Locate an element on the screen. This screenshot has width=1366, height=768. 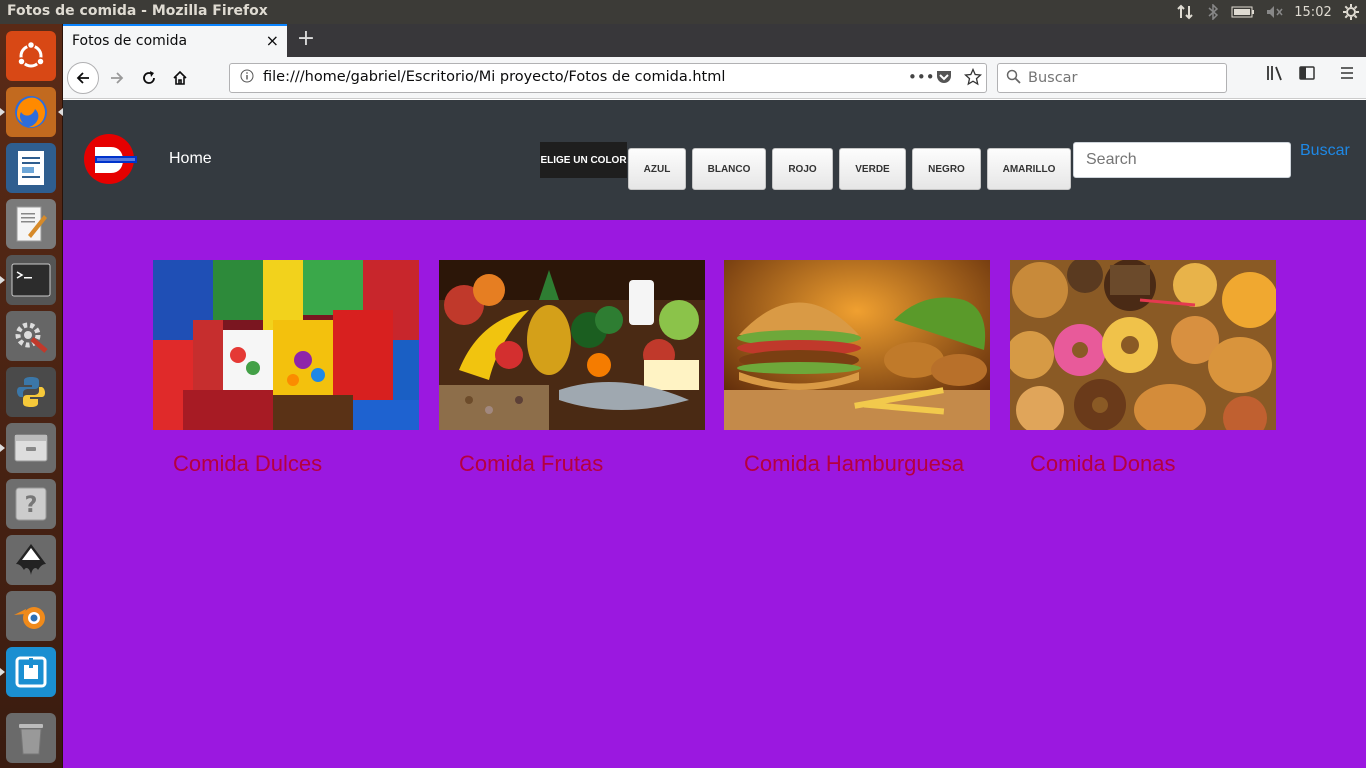
back-button is located at coordinates (83, 78).